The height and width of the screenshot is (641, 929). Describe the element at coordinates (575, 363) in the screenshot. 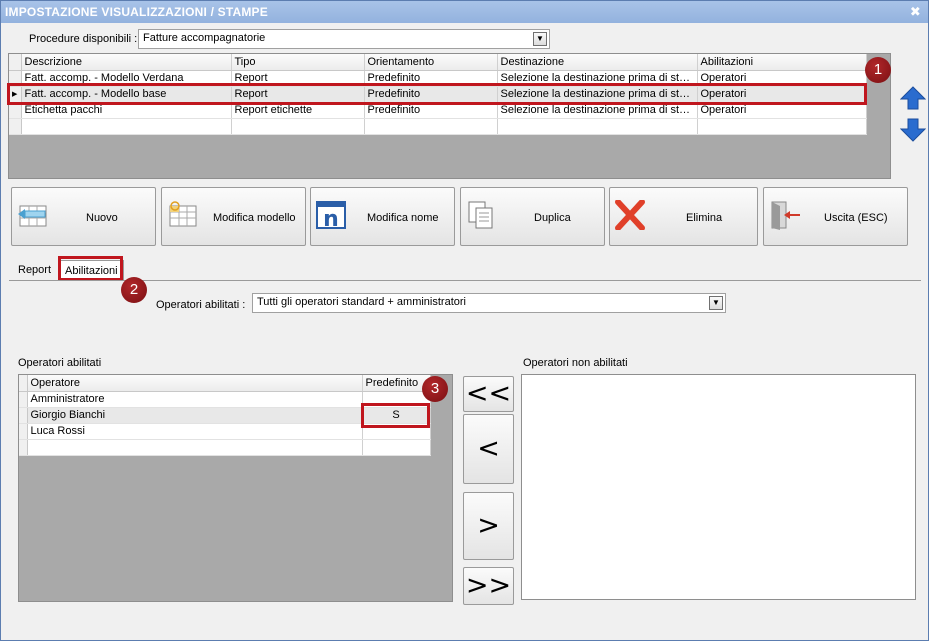

I see `operatori-non-abilitati-title: Operatori non abilitati` at that location.